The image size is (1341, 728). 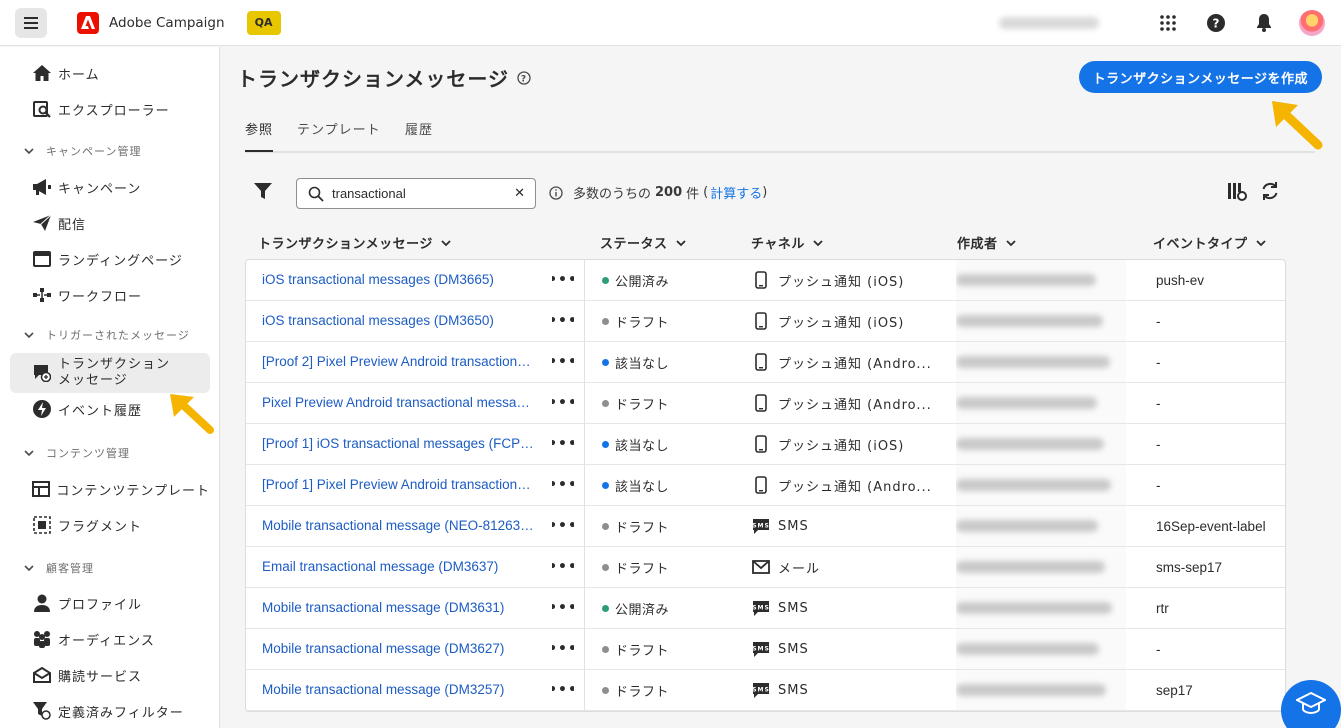 I want to click on sidebar-item-campaigns: キャンペーン, so click(x=110, y=187).